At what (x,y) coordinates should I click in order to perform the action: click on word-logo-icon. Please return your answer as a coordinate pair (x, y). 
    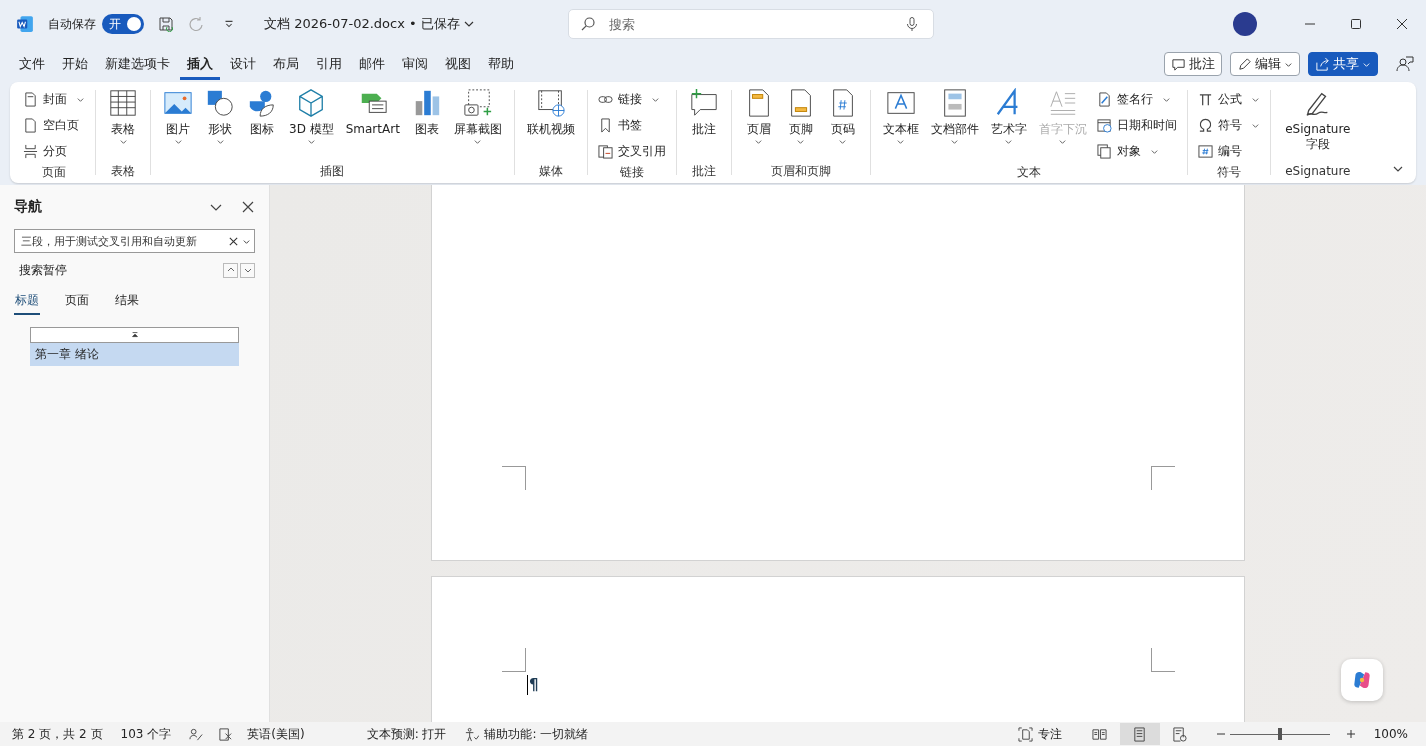
    Looking at the image, I should click on (25, 24).